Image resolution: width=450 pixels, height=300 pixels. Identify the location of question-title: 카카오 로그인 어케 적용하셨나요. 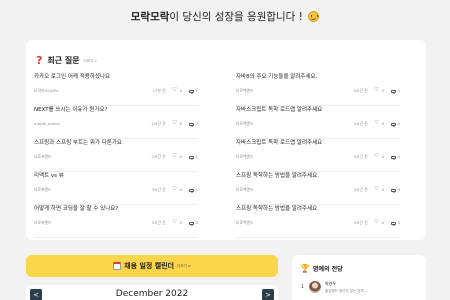
(72, 77).